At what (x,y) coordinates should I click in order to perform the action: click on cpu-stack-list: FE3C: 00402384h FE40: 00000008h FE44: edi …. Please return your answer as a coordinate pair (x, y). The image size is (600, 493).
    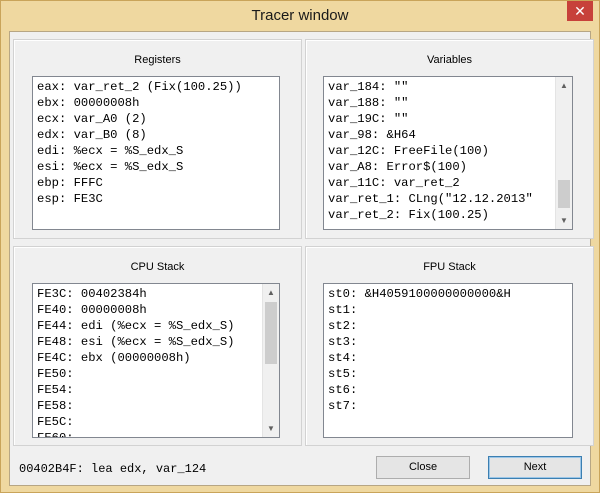
    Looking at the image, I should click on (156, 360).